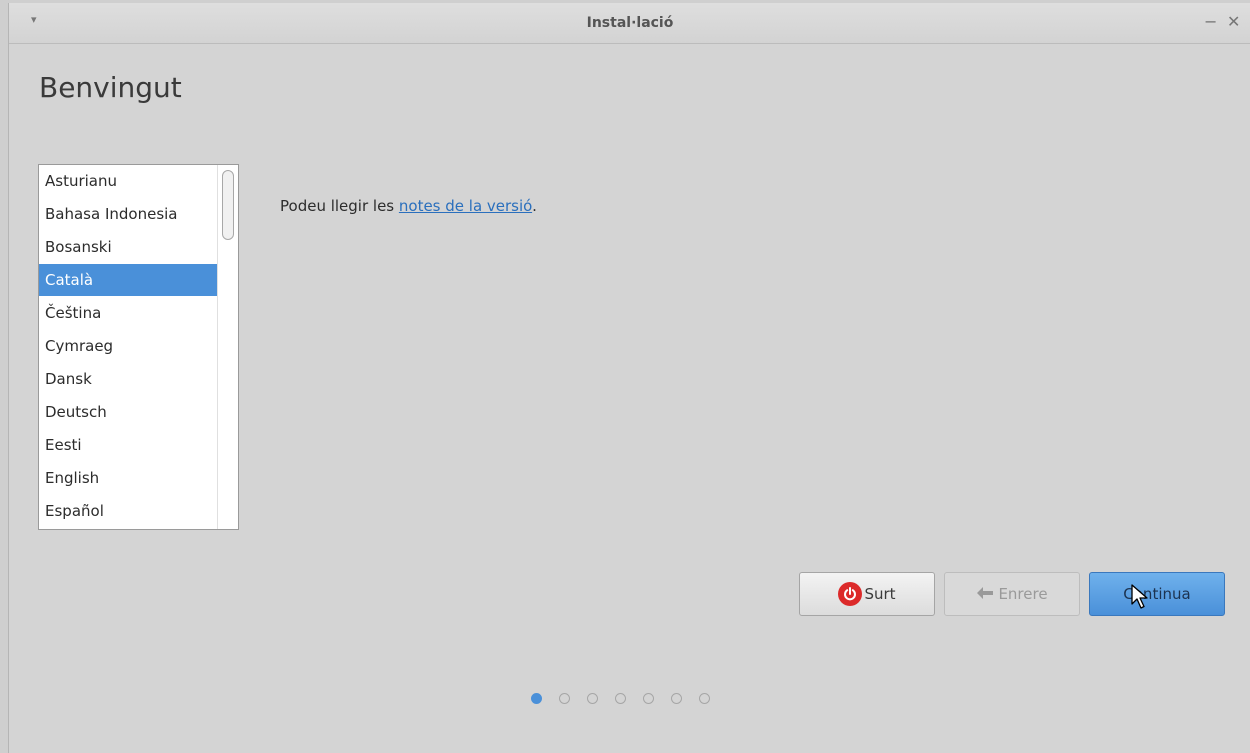 The width and height of the screenshot is (1250, 753). Describe the element at coordinates (110, 87) in the screenshot. I see `page-title: Benvingut` at that location.